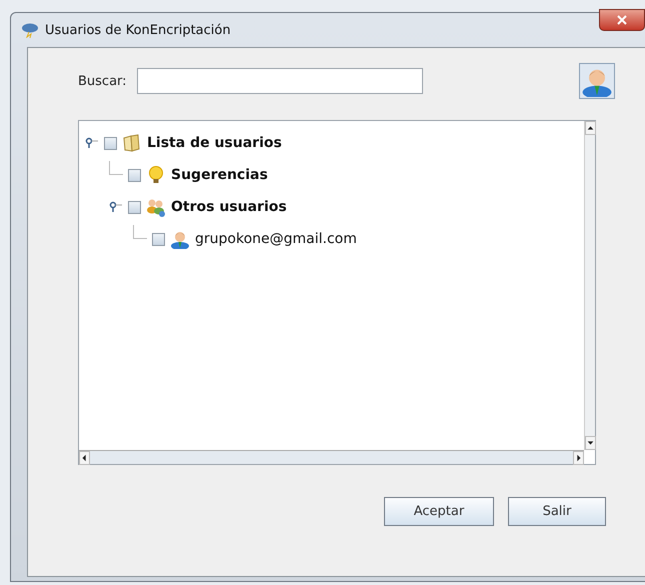  Describe the element at coordinates (590, 443) in the screenshot. I see `scroll-down-icon` at that location.